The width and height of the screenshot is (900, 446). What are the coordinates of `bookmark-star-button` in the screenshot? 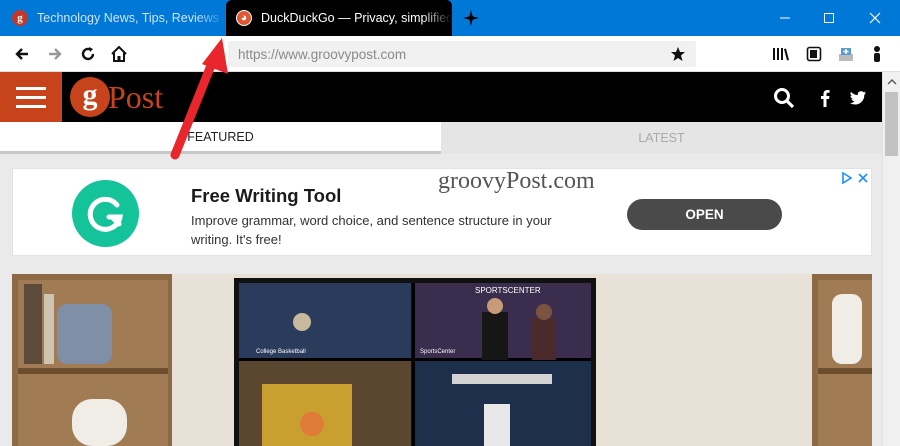 It's located at (678, 54).